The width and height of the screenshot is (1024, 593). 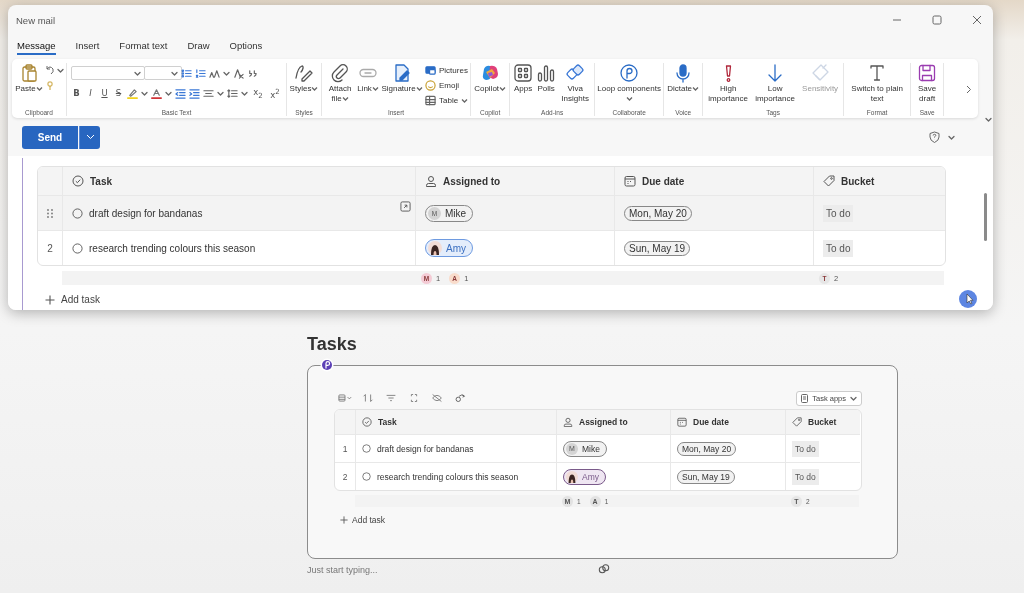 I want to click on table-view-icon, so click(x=345, y=398).